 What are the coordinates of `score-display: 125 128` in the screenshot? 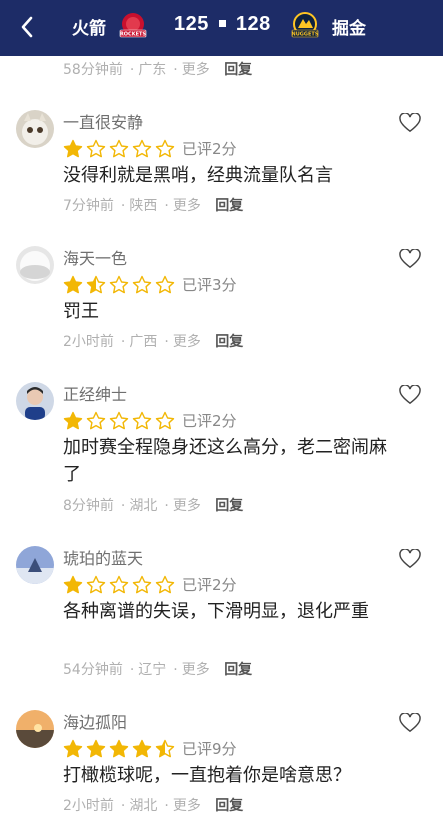 It's located at (222, 24).